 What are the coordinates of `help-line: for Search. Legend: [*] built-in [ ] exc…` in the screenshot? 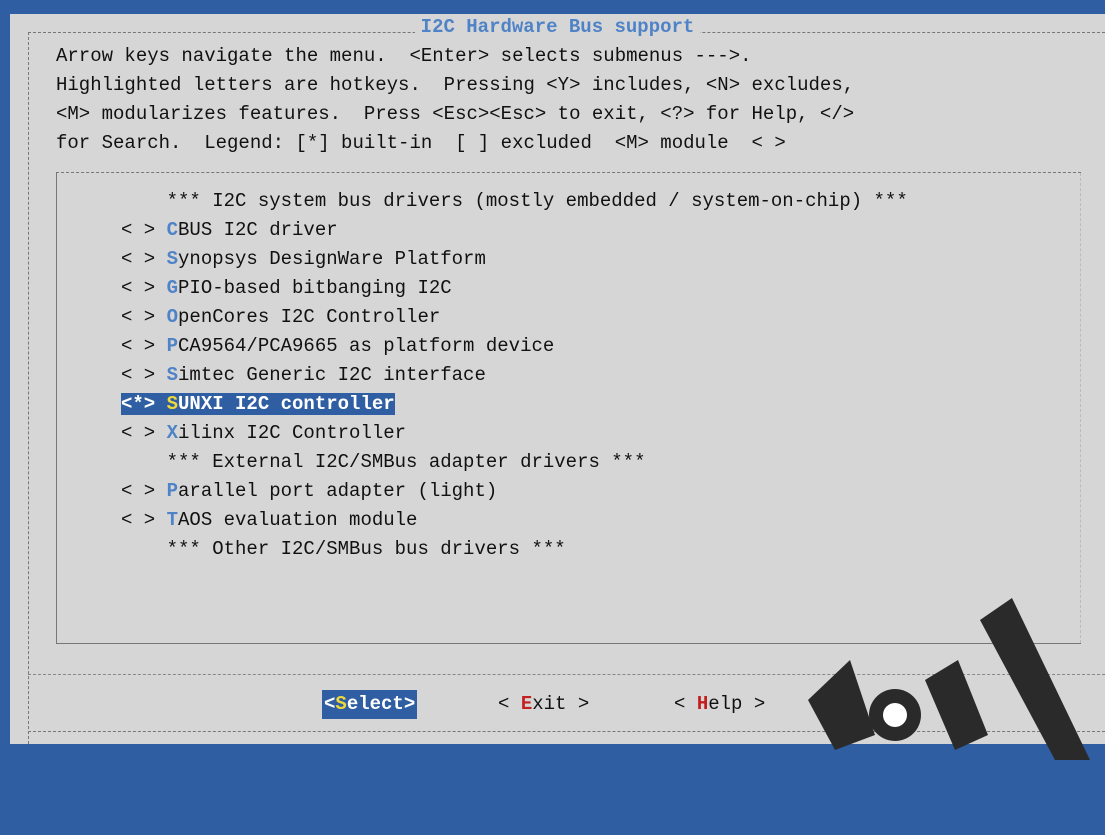 It's located at (421, 143).